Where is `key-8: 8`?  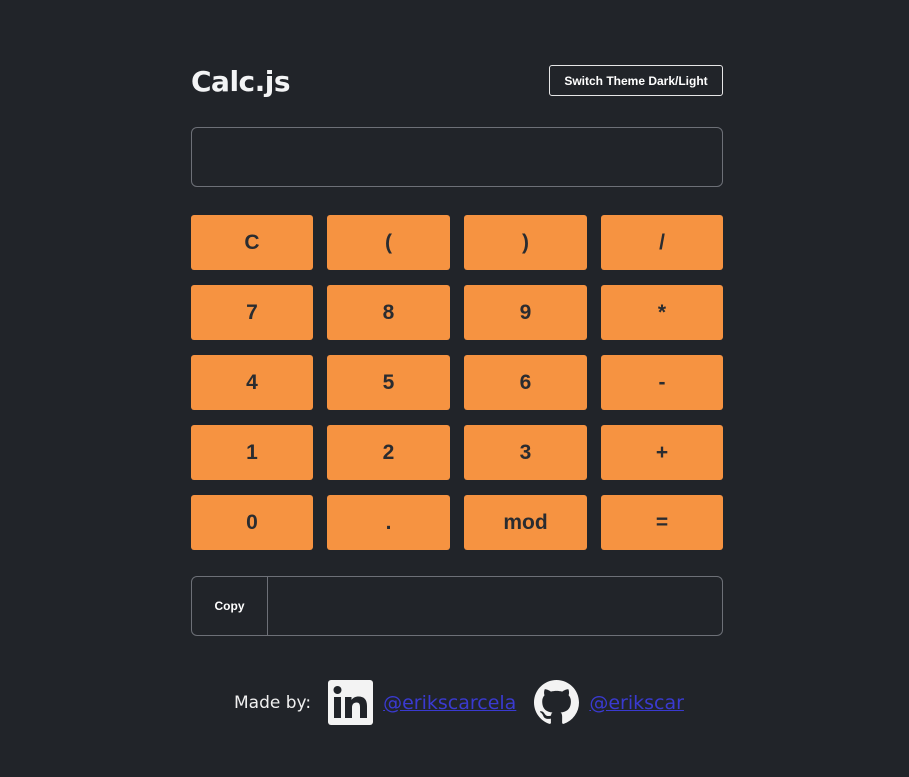 key-8: 8 is located at coordinates (388, 312).